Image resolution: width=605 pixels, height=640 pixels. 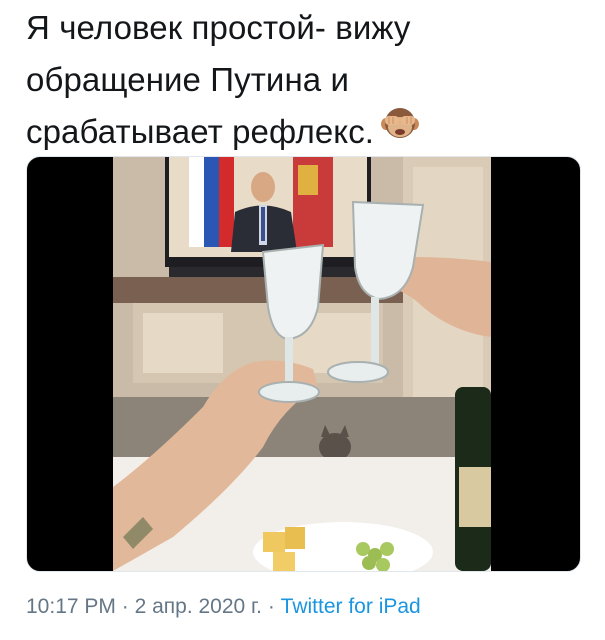 I want to click on tweet-text-line-3: срабатывает рефлекс., so click(x=306, y=132).